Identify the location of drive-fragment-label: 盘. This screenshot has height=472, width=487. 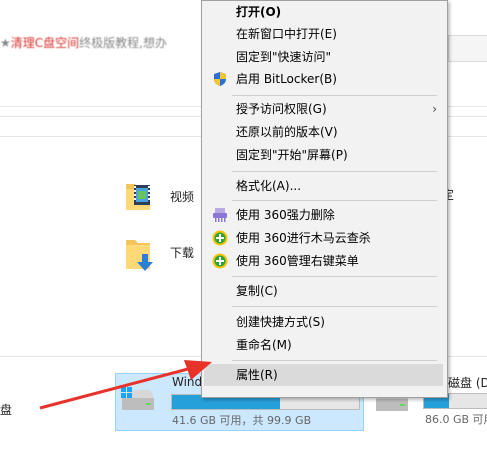
(6, 410).